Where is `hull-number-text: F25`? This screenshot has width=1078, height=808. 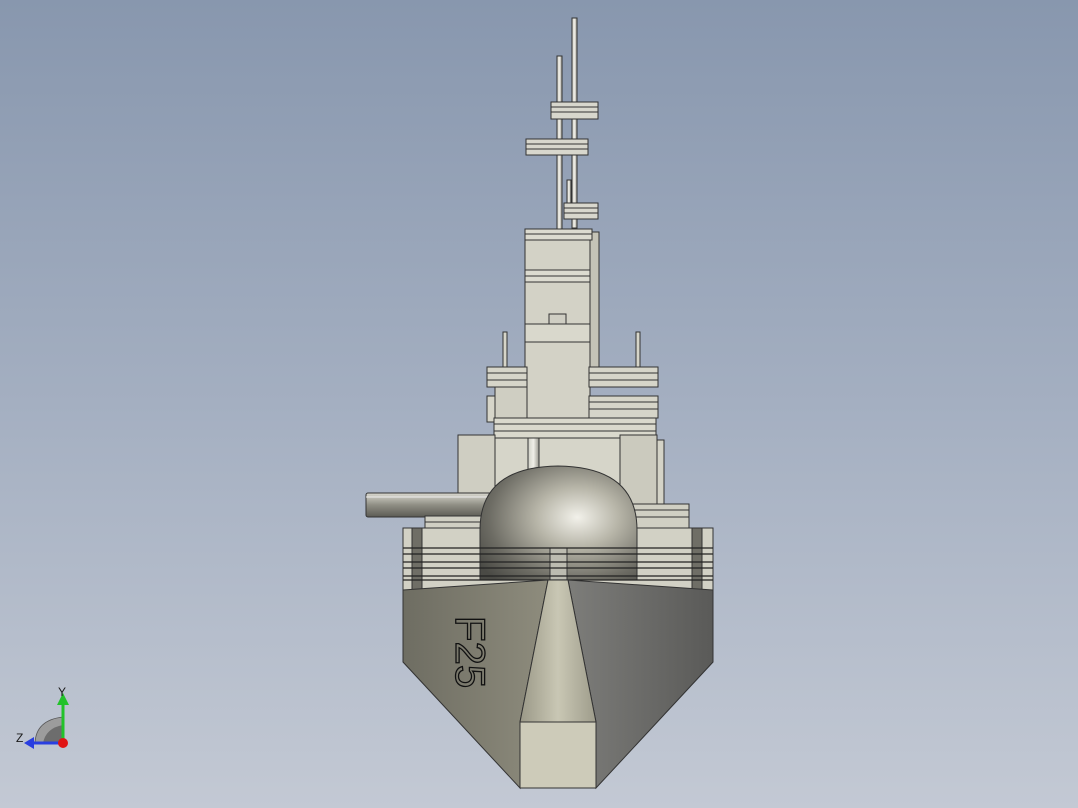 hull-number-text: F25 is located at coordinates (470, 652).